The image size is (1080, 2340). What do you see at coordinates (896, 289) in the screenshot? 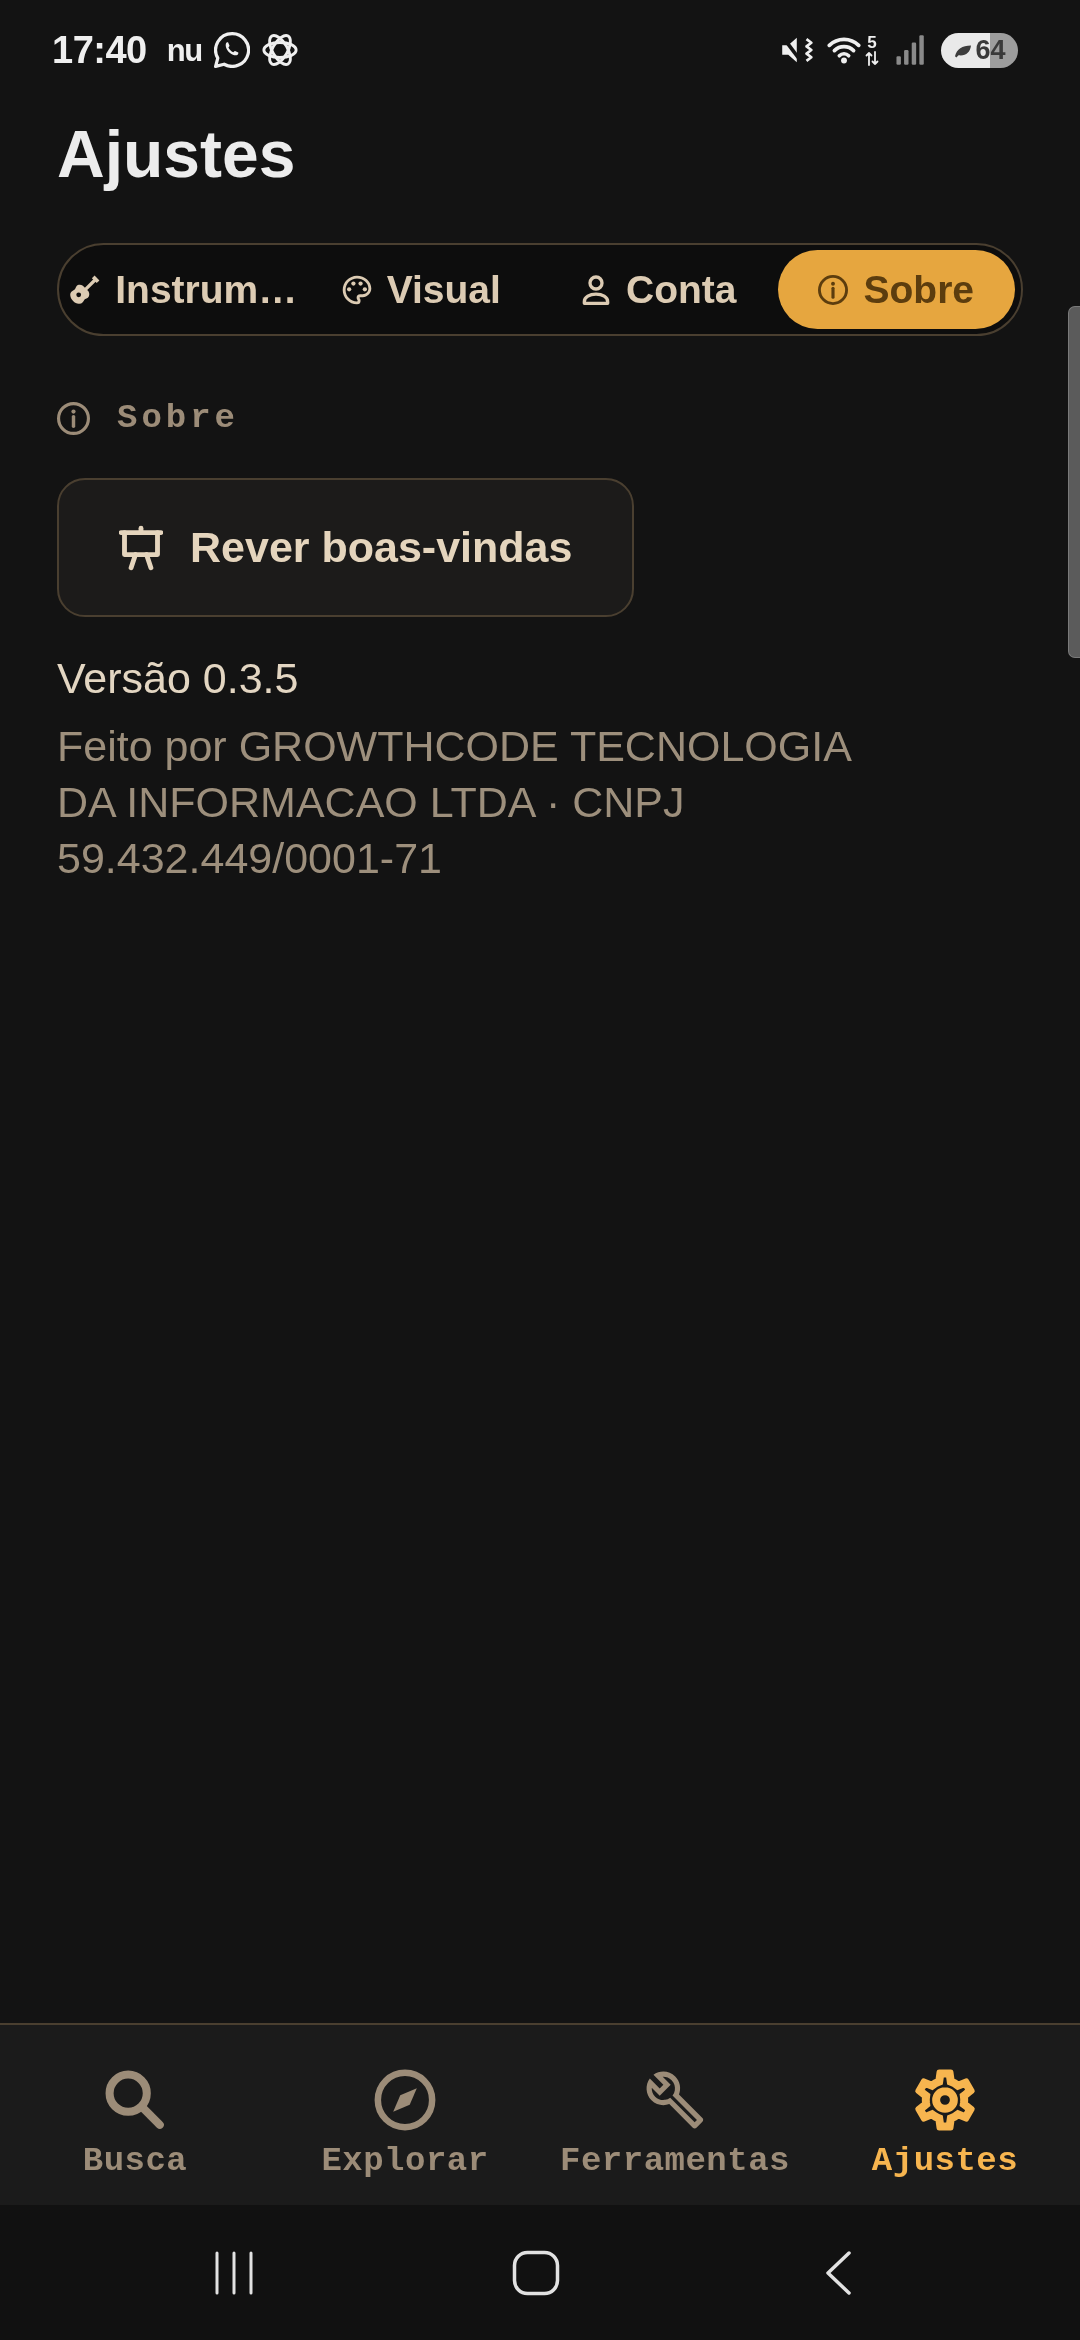
I see `tab: Sobre` at bounding box center [896, 289].